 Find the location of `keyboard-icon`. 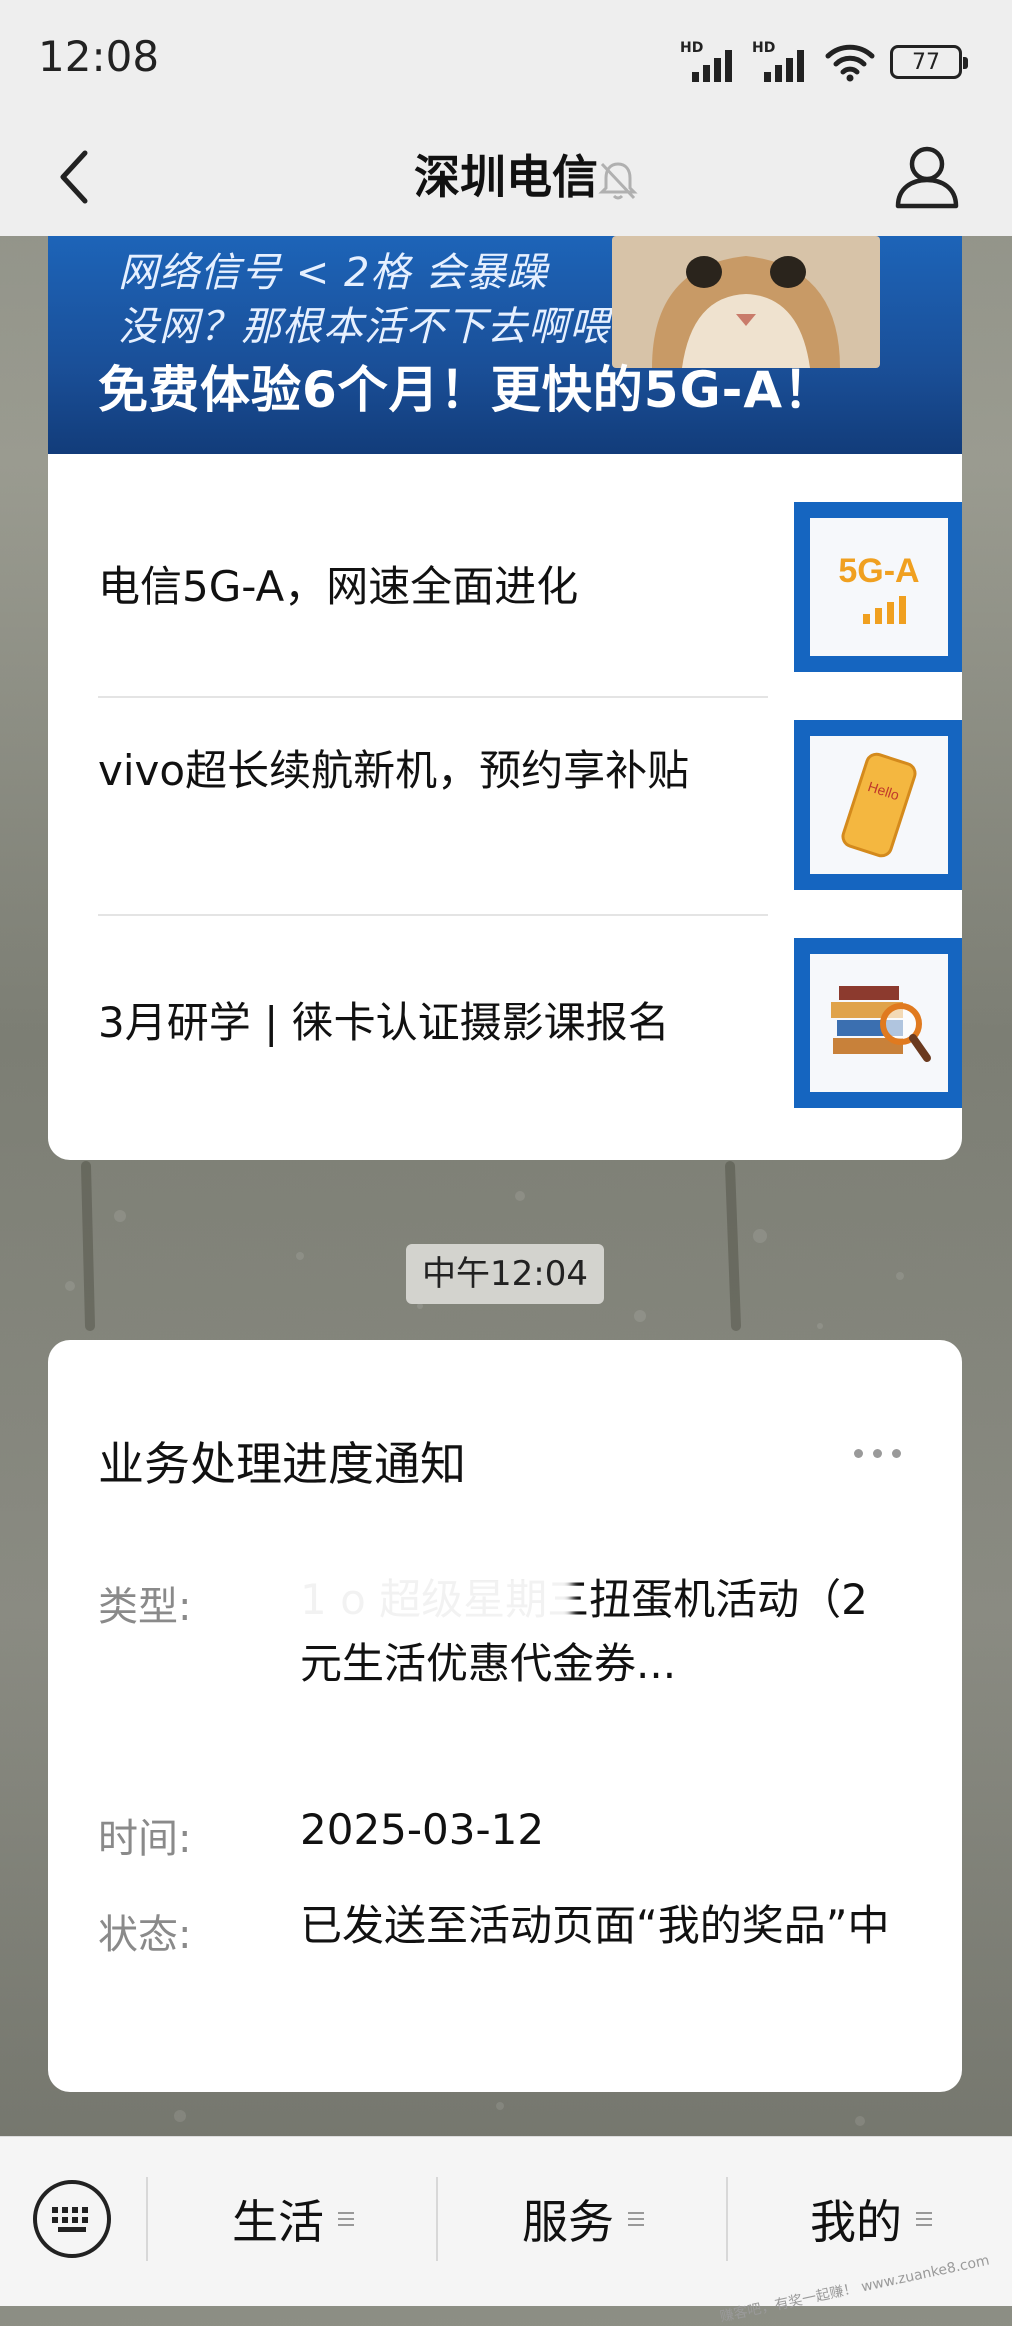

keyboard-icon is located at coordinates (72, 2219).